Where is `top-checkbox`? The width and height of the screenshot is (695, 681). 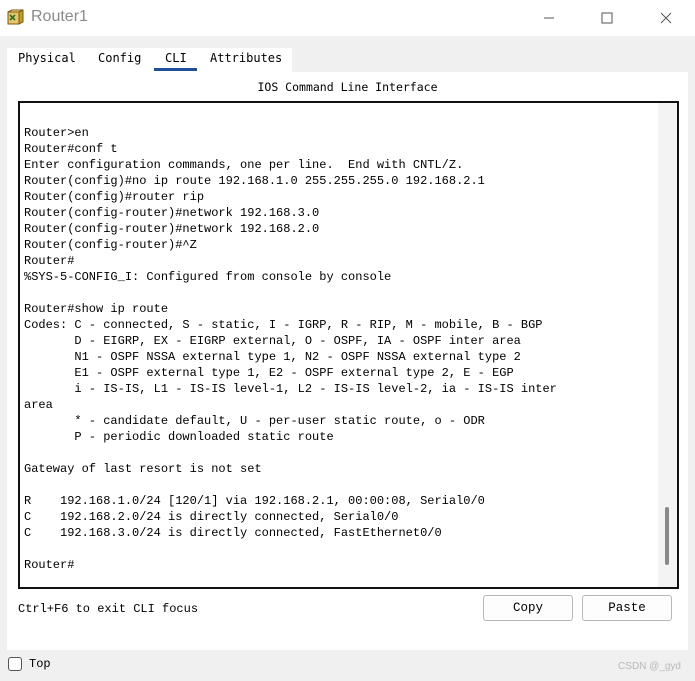 top-checkbox is located at coordinates (15, 664).